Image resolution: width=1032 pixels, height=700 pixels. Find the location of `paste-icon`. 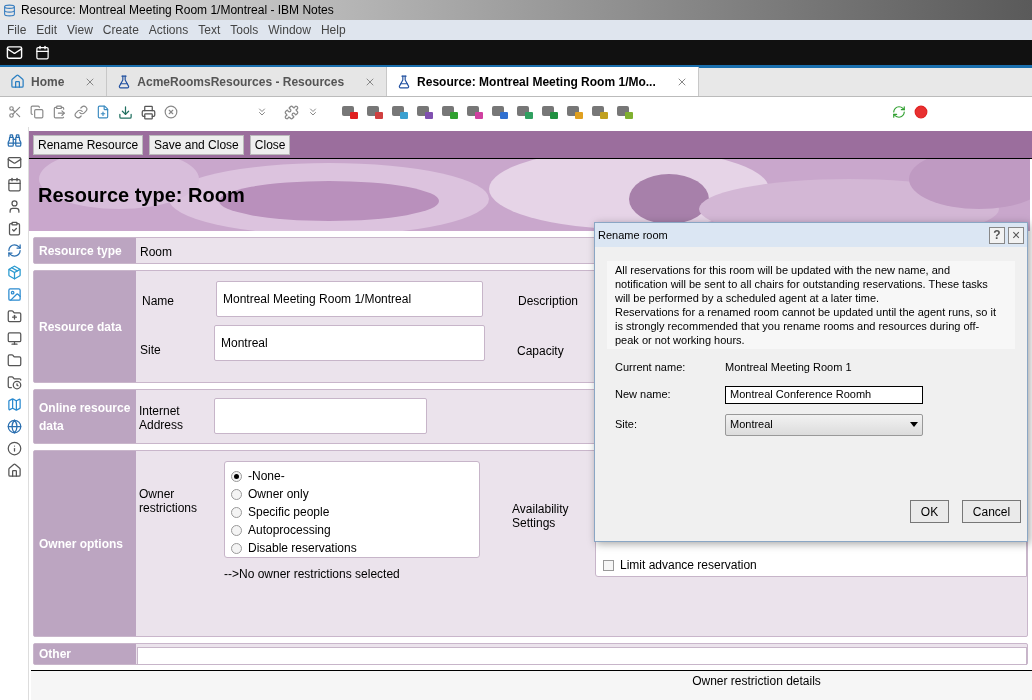

paste-icon is located at coordinates (59, 112).